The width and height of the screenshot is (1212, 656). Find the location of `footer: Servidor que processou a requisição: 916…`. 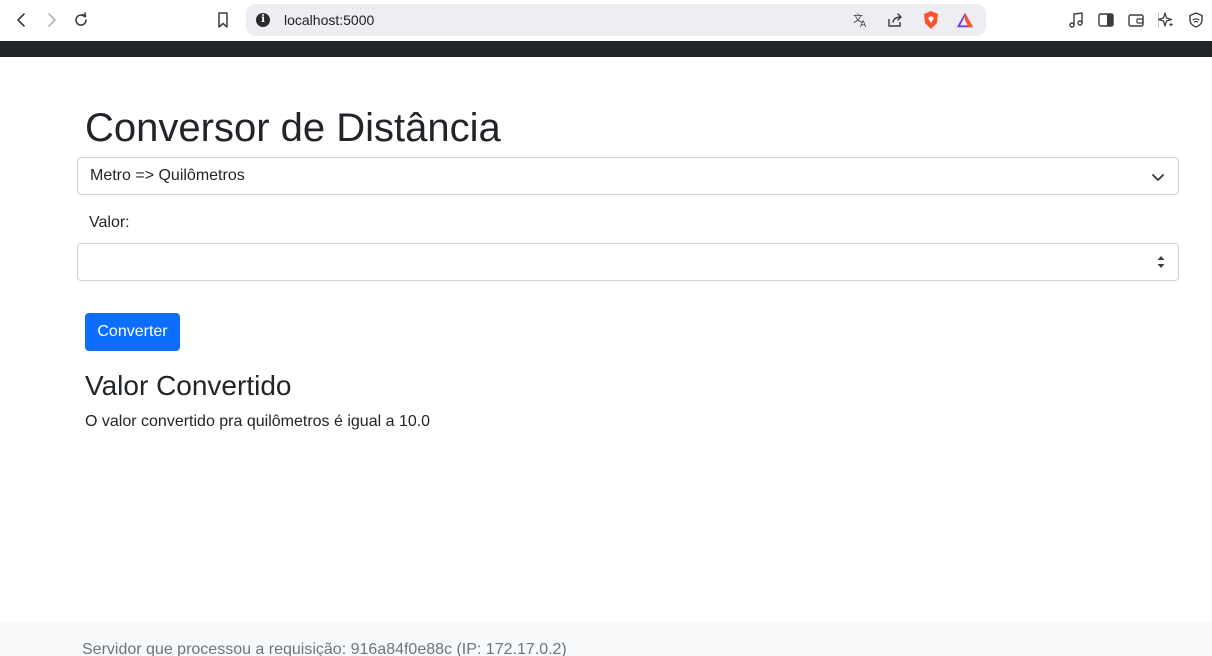

footer: Servidor que processou a requisição: 916… is located at coordinates (606, 639).